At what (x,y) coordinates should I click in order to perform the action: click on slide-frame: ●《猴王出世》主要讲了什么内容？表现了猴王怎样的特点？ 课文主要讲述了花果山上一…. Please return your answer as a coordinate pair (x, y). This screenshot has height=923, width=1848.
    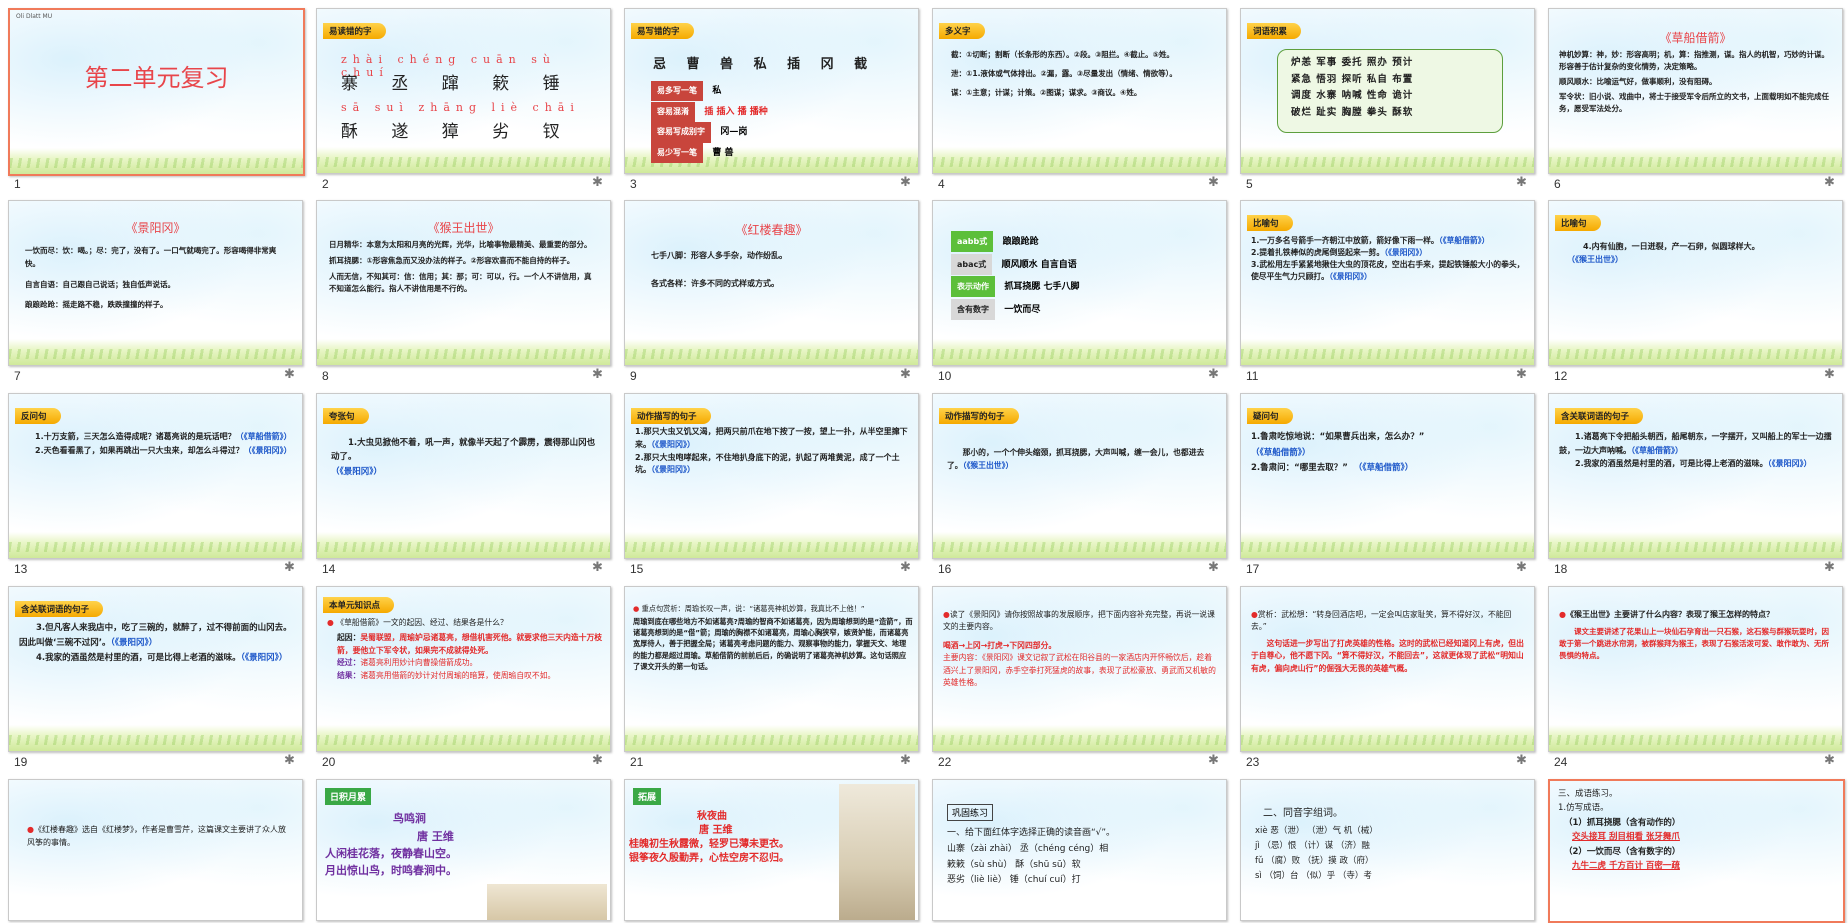
    Looking at the image, I should click on (1695, 669).